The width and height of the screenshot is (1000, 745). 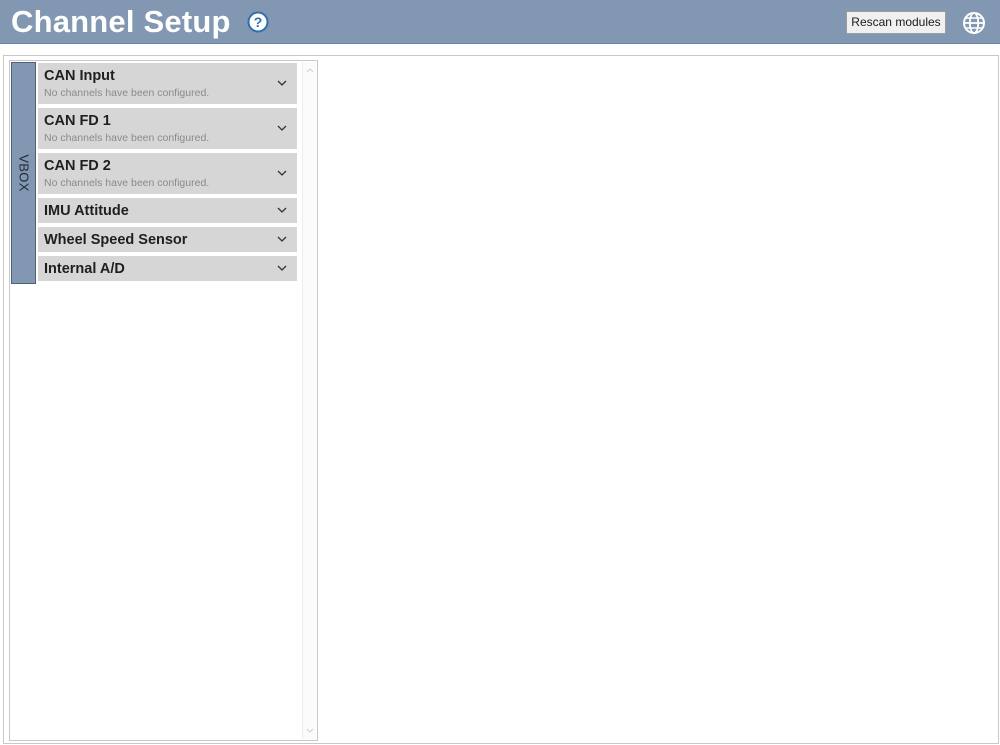 What do you see at coordinates (86, 211) in the screenshot?
I see `item-title: IMU Attitude` at bounding box center [86, 211].